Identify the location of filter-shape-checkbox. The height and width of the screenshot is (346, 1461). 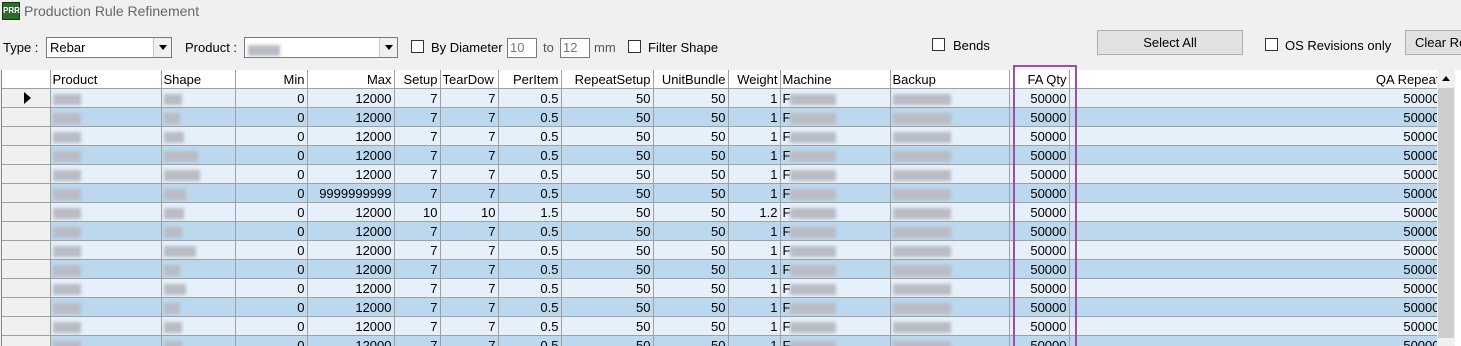
(634, 46).